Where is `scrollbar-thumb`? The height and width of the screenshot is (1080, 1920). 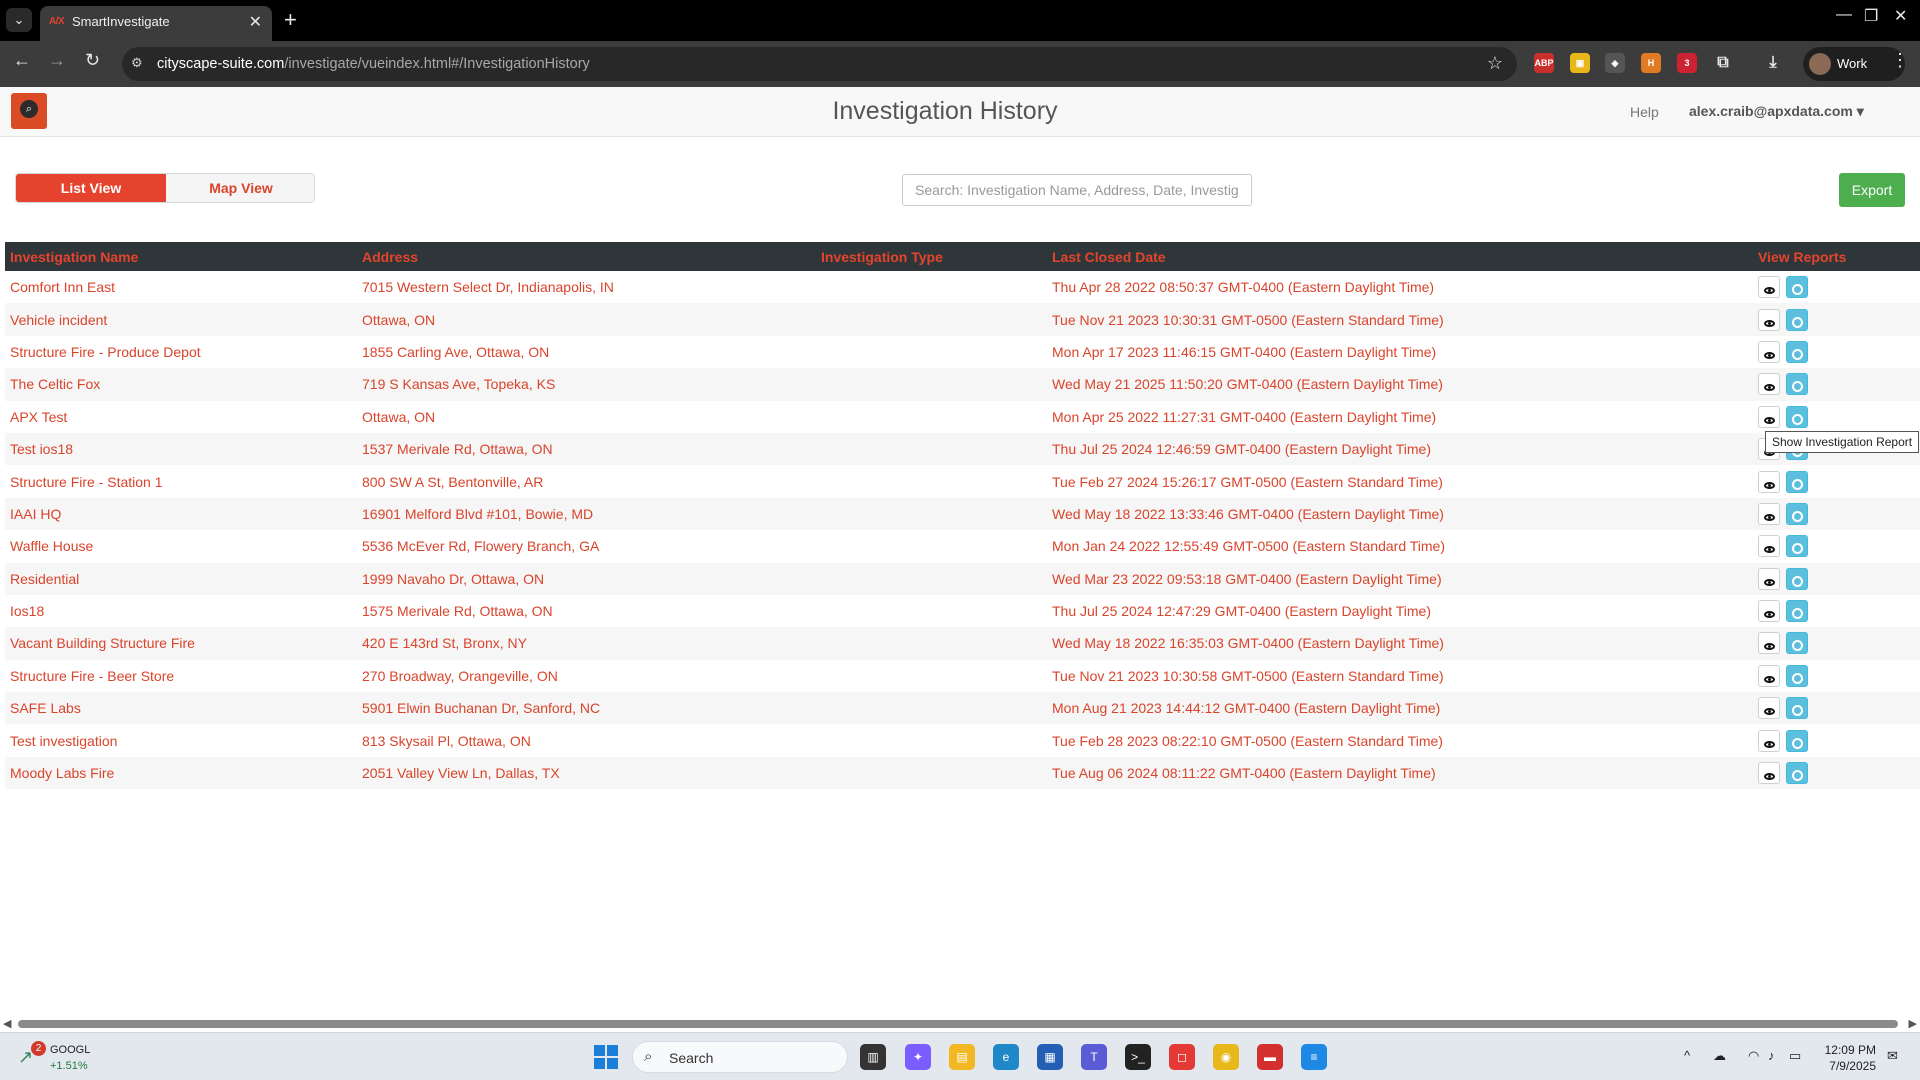 scrollbar-thumb is located at coordinates (958, 1024).